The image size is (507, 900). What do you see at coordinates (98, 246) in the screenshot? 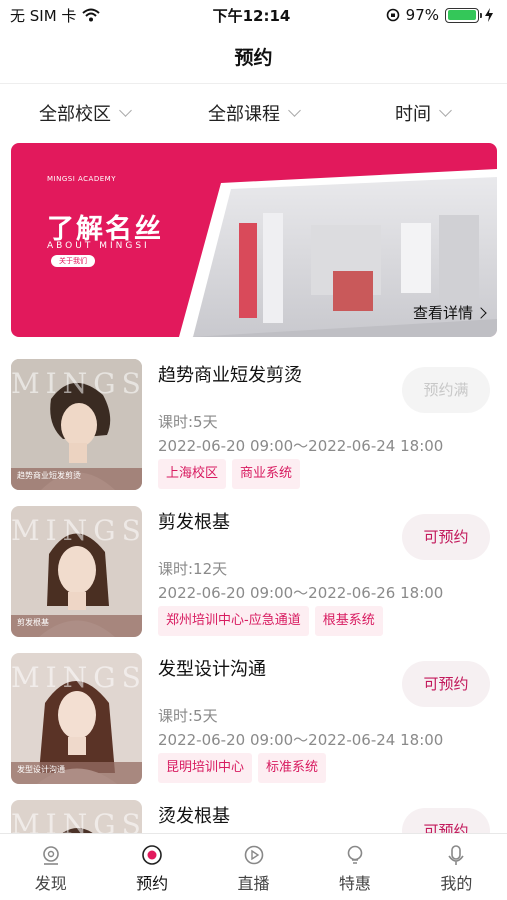
I see `banner-subtitle: ABOUT MINGSI` at bounding box center [98, 246].